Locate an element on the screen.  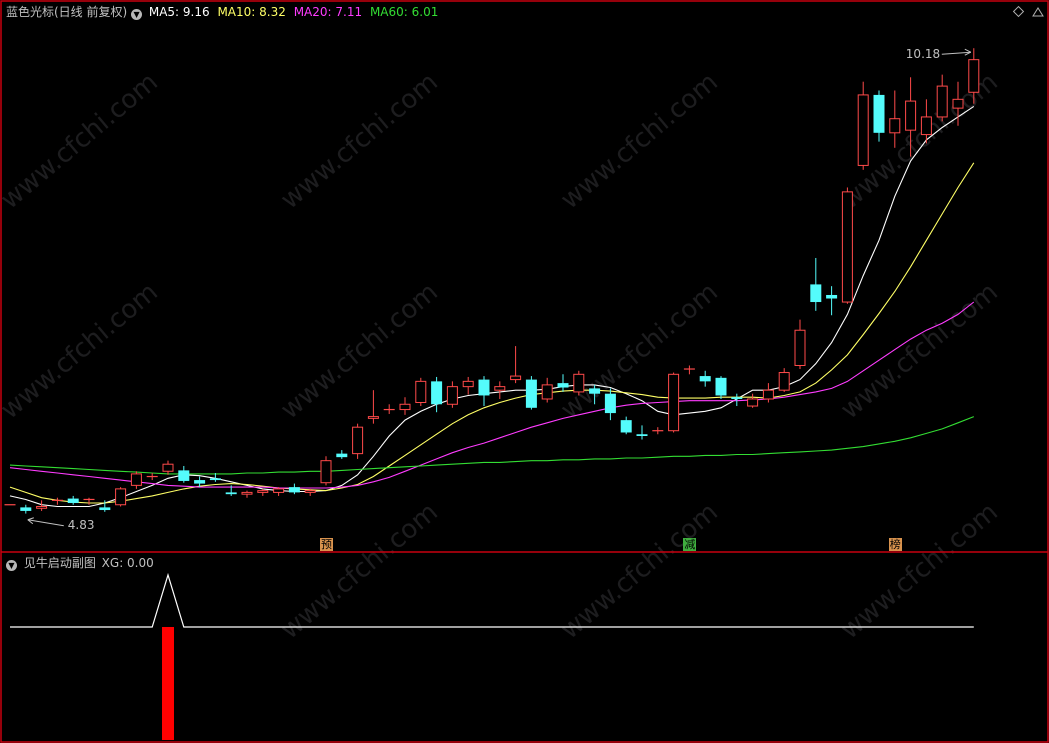
xg-label: XG: 0.00 is located at coordinates (127, 563).